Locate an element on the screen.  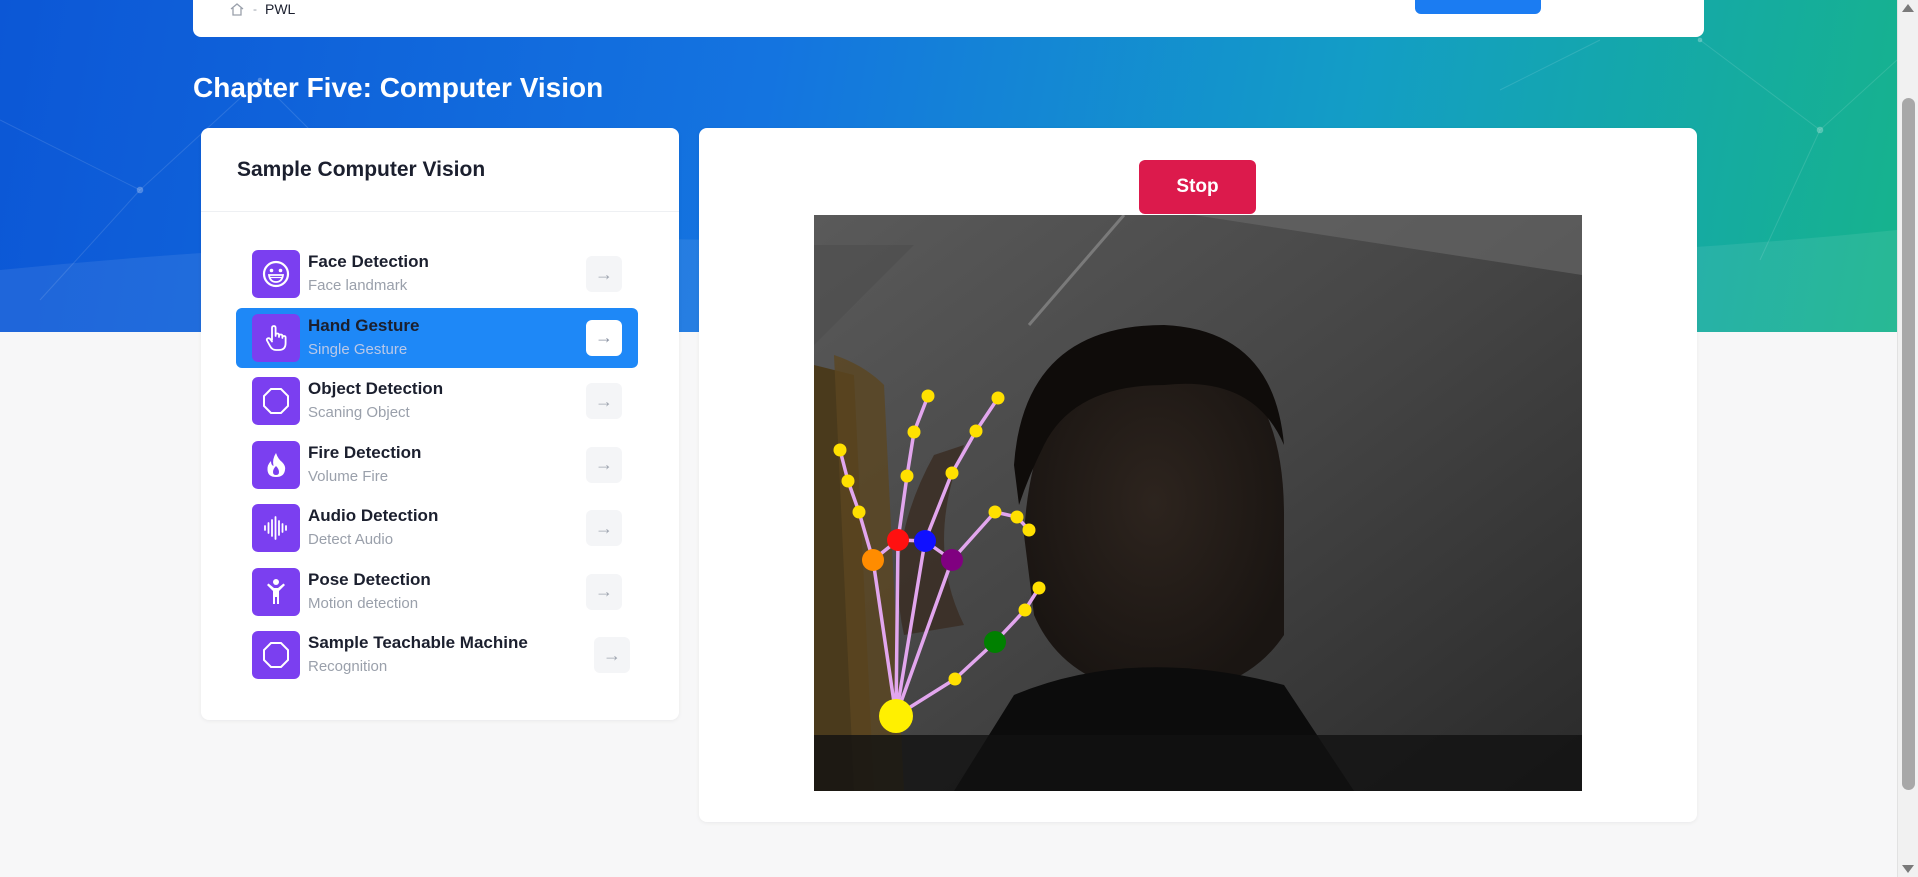
sidebar-item-subtitle: Face landmark is located at coordinates (358, 285).